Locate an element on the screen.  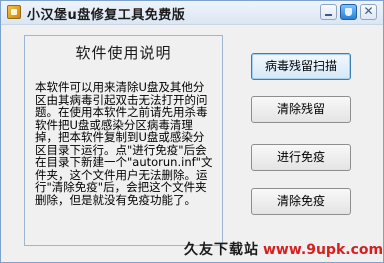
instructions-heading: 软件使用说明 is located at coordinates (123, 53).